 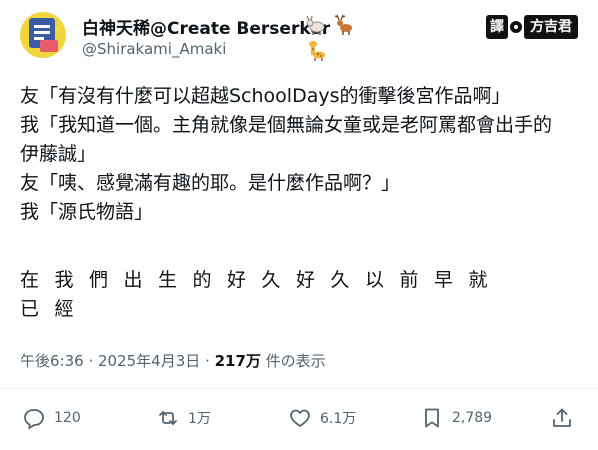 I want to click on bookmark-icon, so click(x=432, y=418).